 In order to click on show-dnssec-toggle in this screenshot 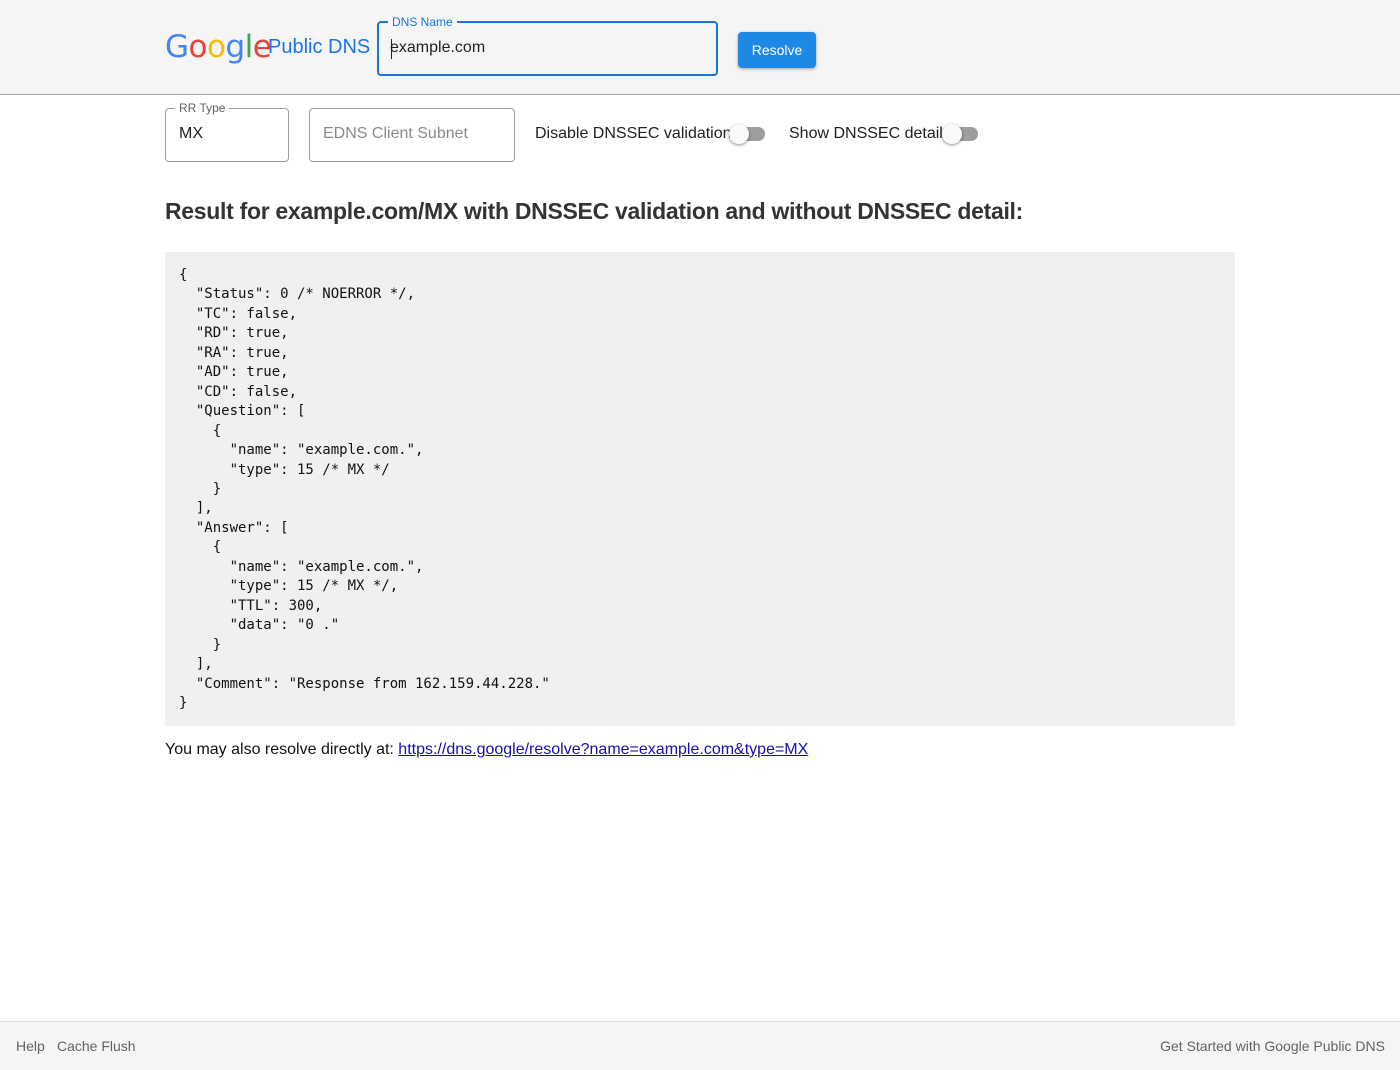, I will do `click(960, 134)`.